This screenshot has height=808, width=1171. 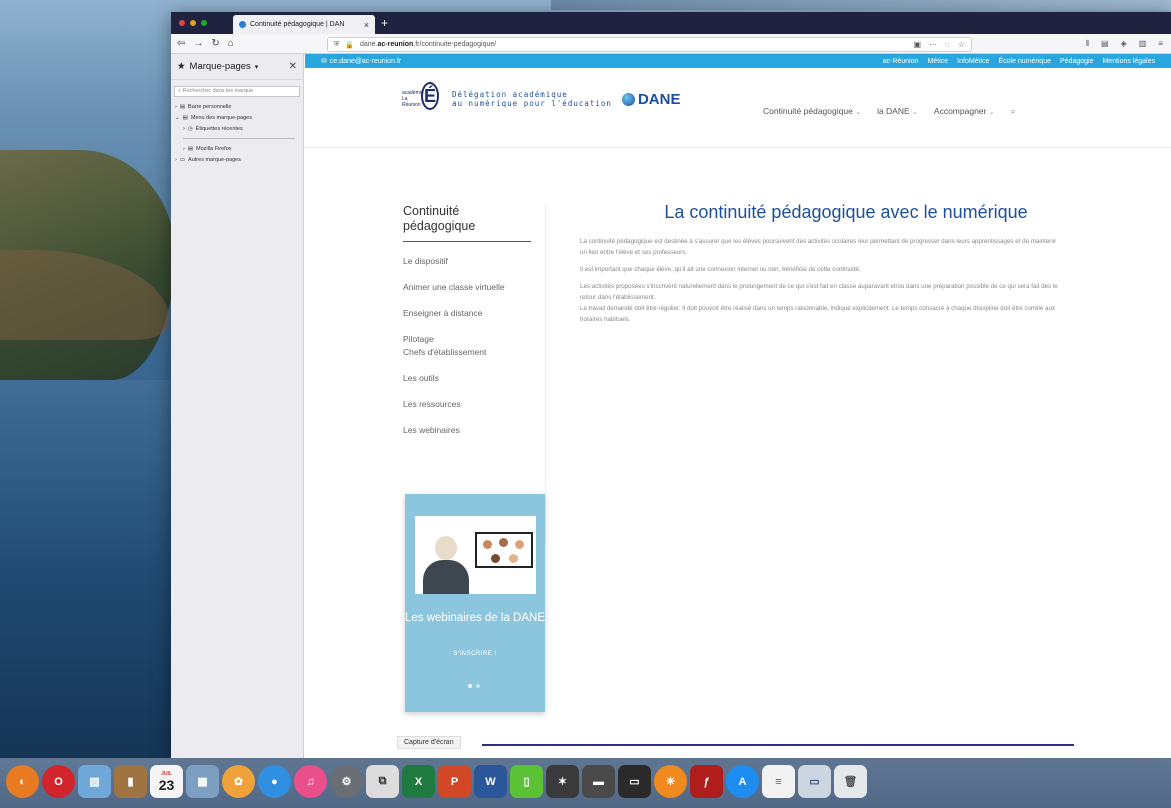 I want to click on minimize-window-button, so click(x=193, y=23).